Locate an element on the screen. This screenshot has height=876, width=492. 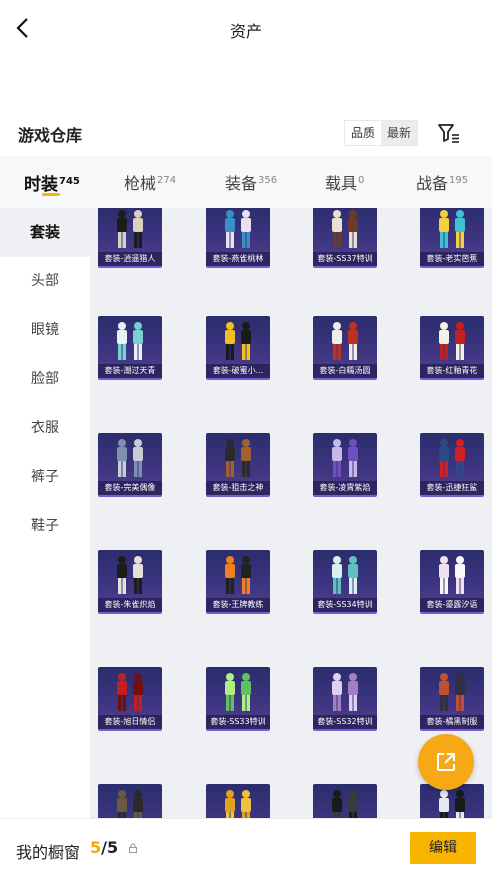
outfit-card: 套装-凌霄紫焰 is located at coordinates (345, 465).